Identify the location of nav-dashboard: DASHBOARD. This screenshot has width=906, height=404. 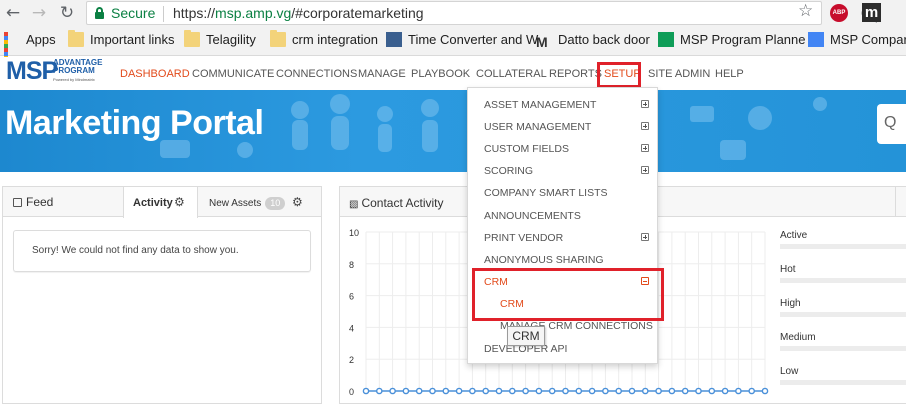
(155, 74).